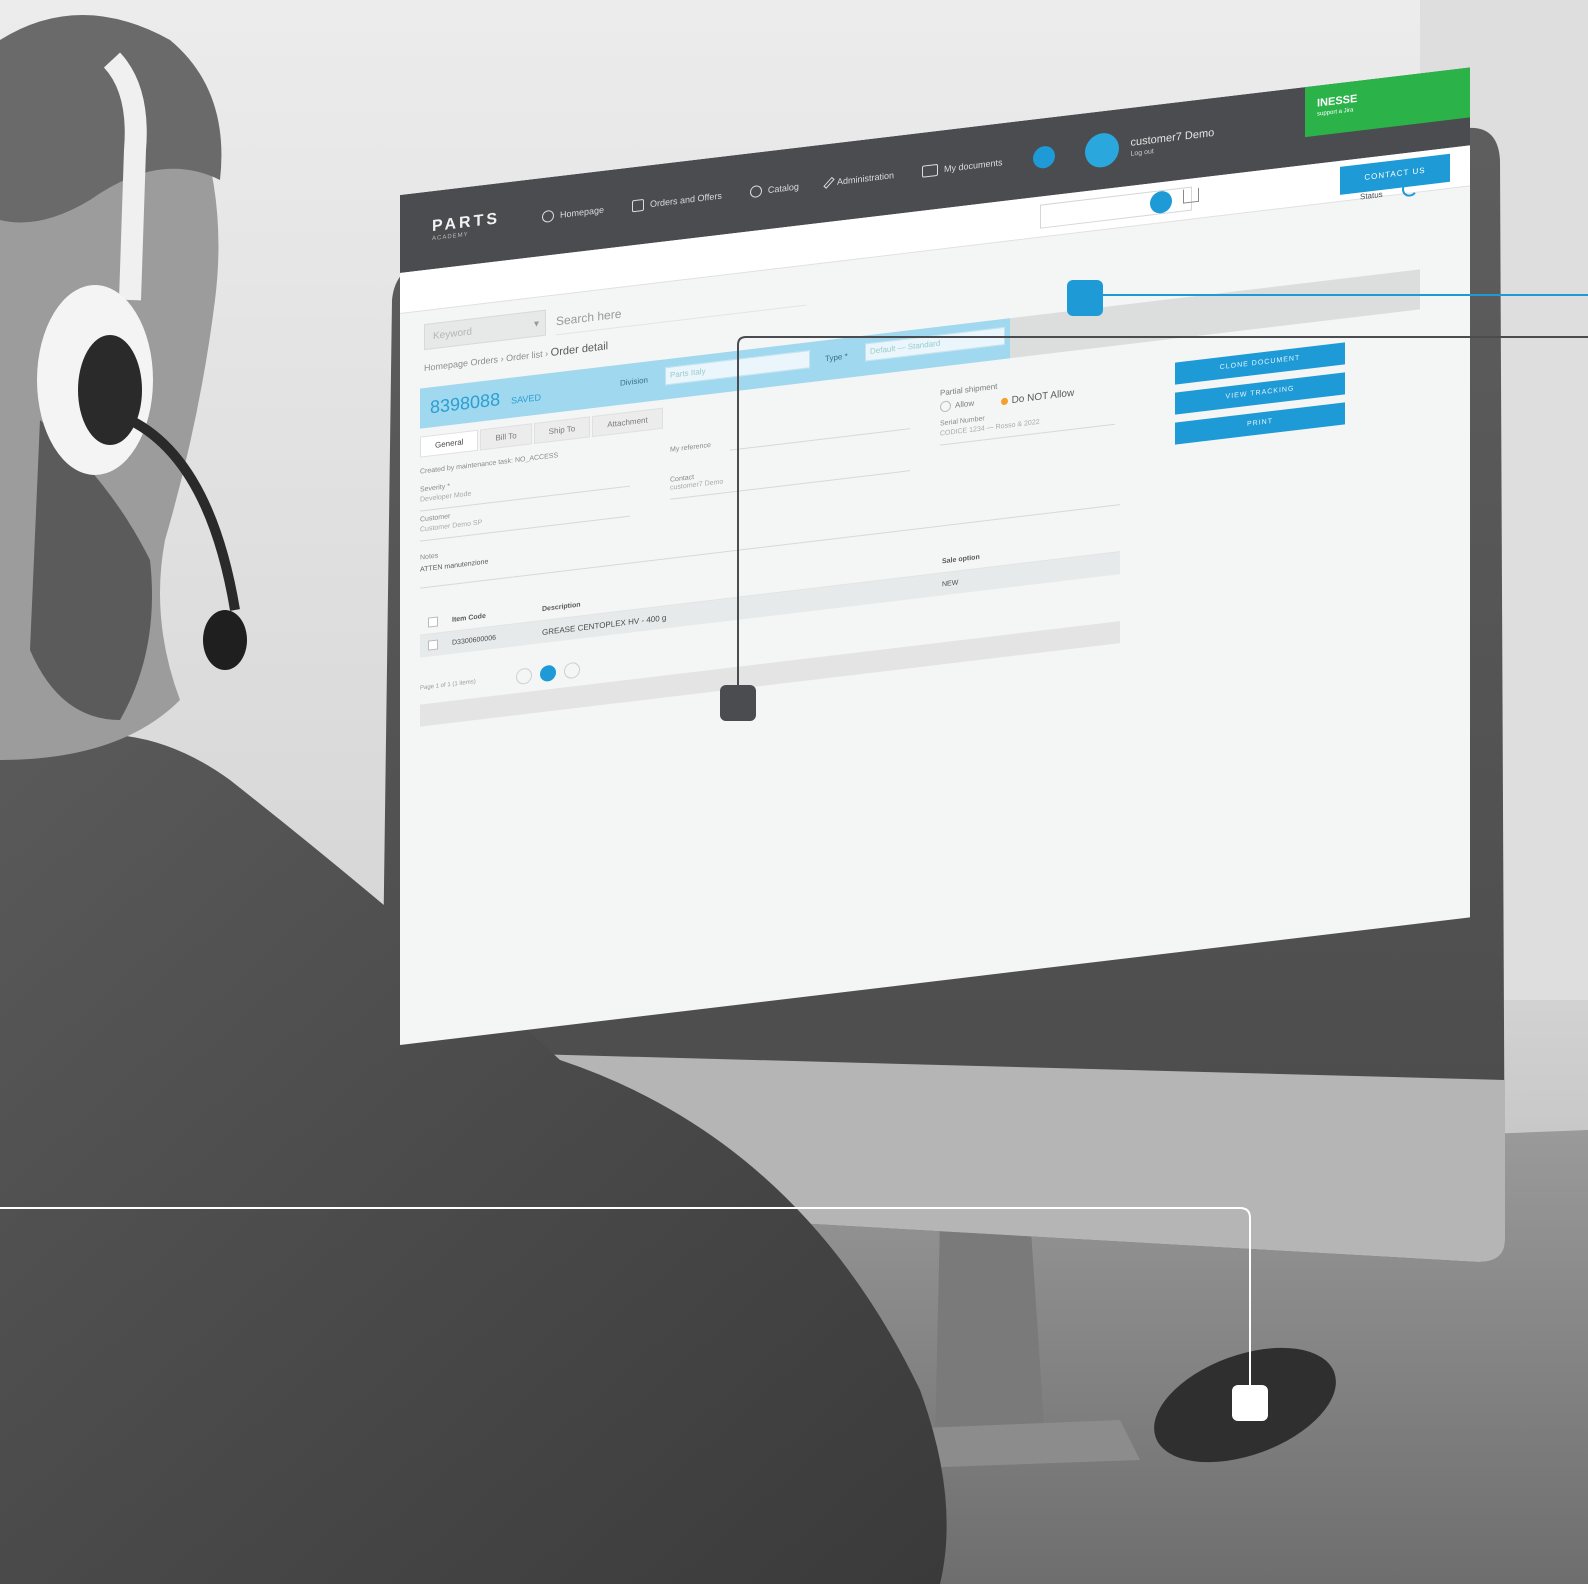 The height and width of the screenshot is (1584, 1588). I want to click on callout-marker-white, so click(1250, 1403).